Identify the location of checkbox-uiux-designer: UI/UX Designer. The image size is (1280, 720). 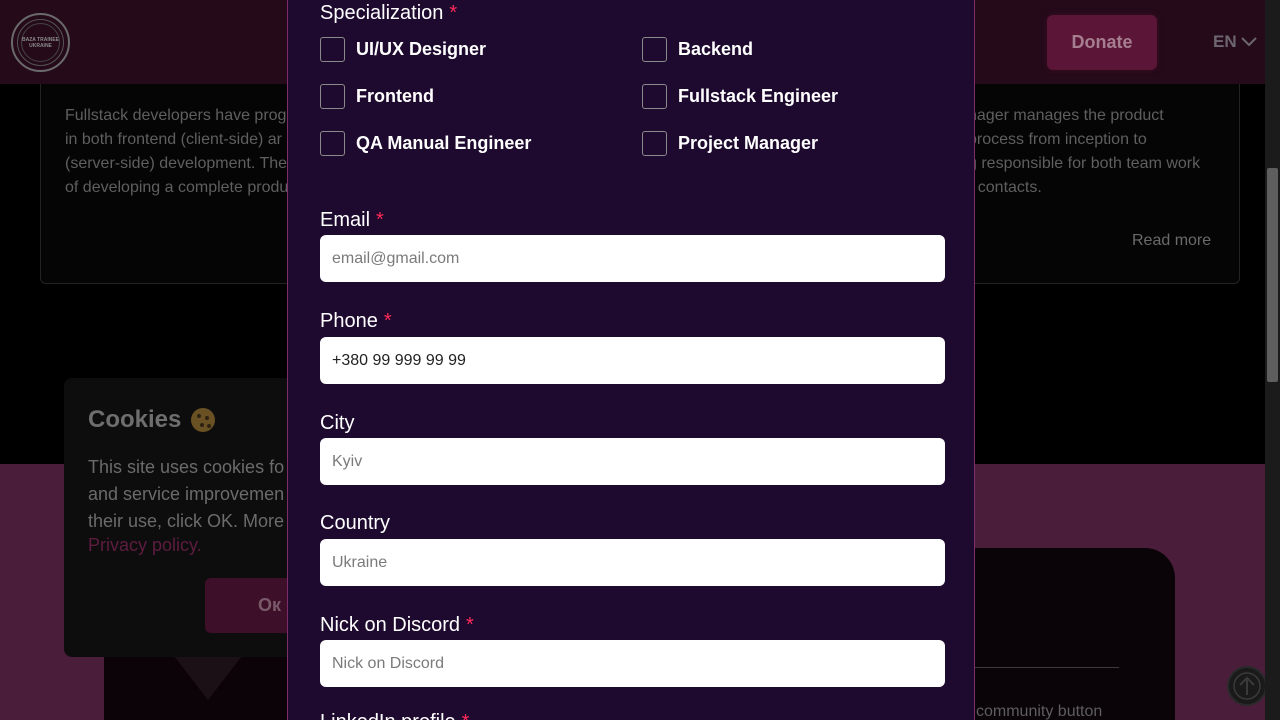
(403, 49).